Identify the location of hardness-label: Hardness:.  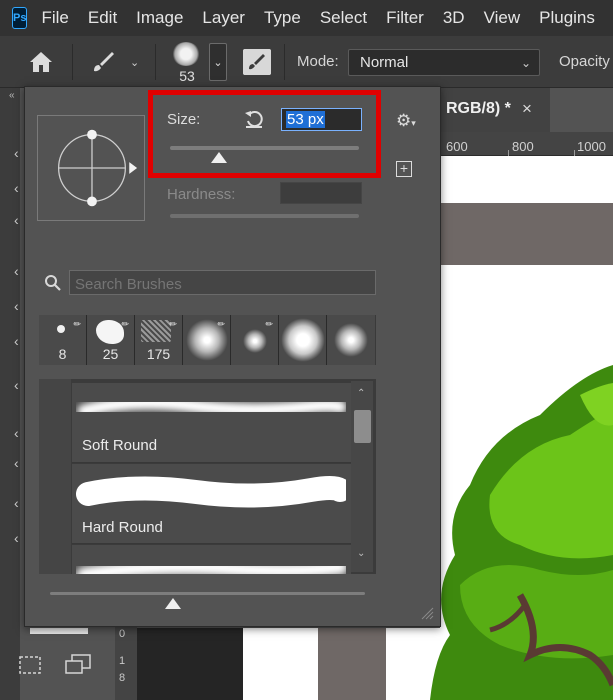
(201, 194).